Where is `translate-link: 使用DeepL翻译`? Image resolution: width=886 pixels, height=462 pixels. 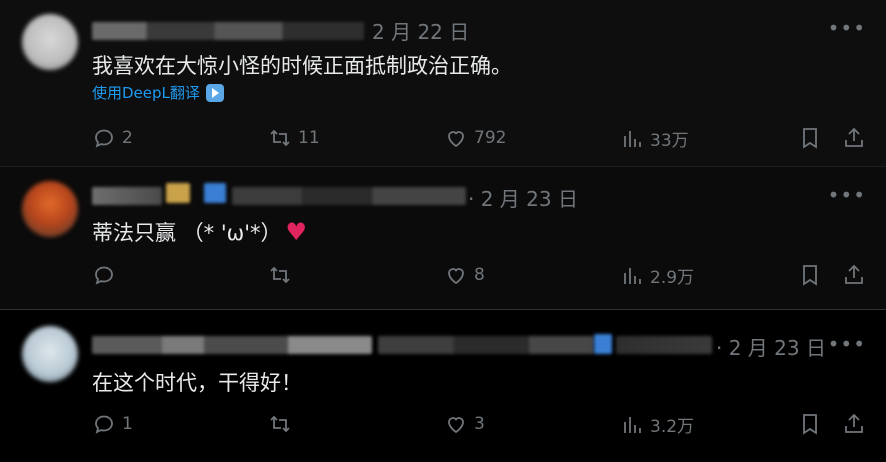 translate-link: 使用DeepL翻译 is located at coordinates (158, 92).